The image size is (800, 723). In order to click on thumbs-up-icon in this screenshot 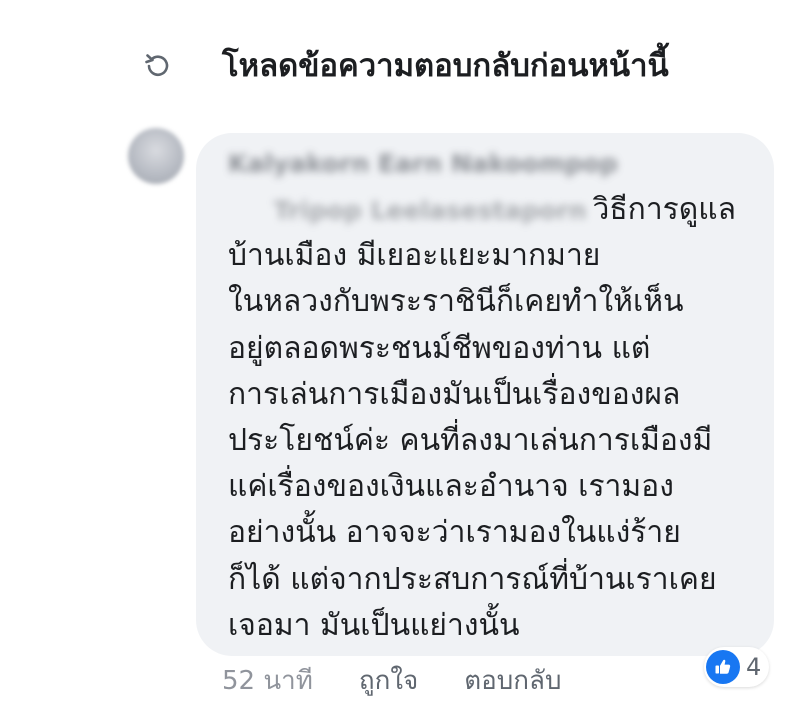, I will do `click(723, 667)`.